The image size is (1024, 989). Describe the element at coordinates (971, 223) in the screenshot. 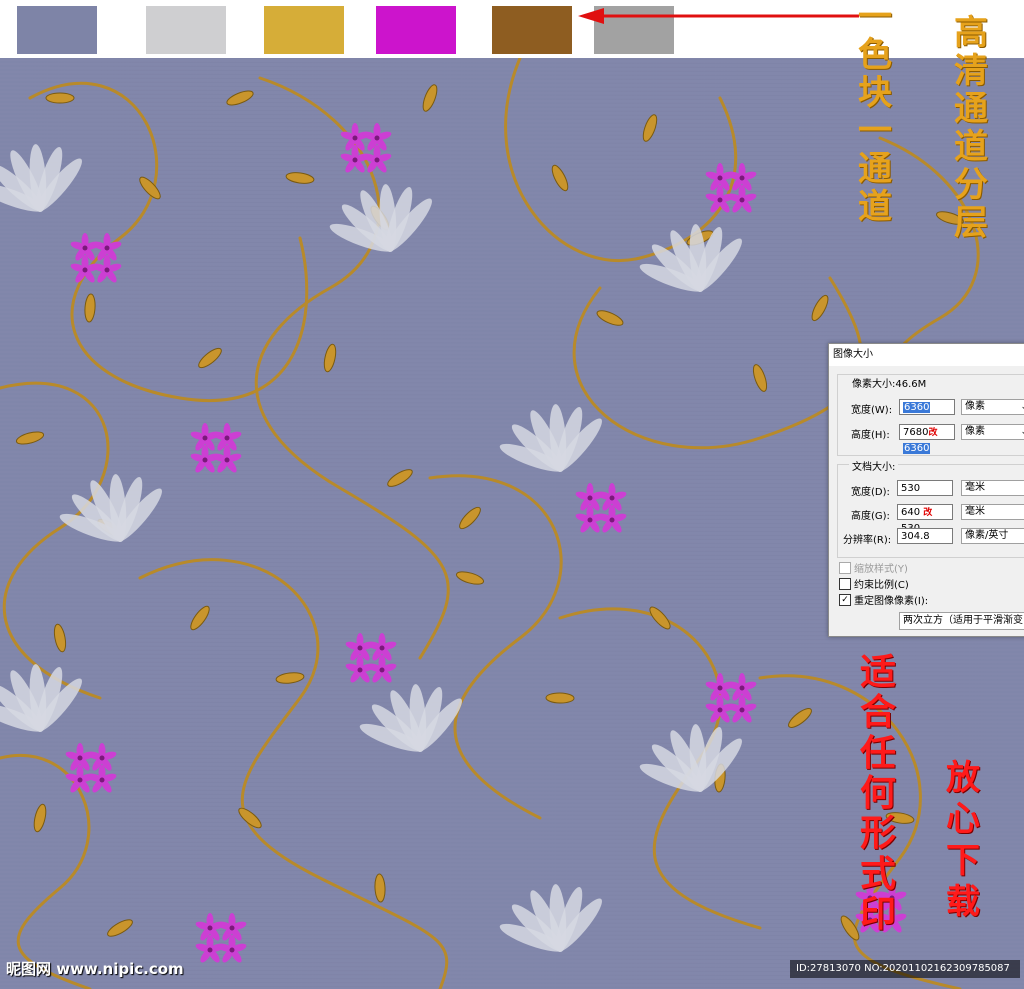

I see `annotation-char: 层` at that location.